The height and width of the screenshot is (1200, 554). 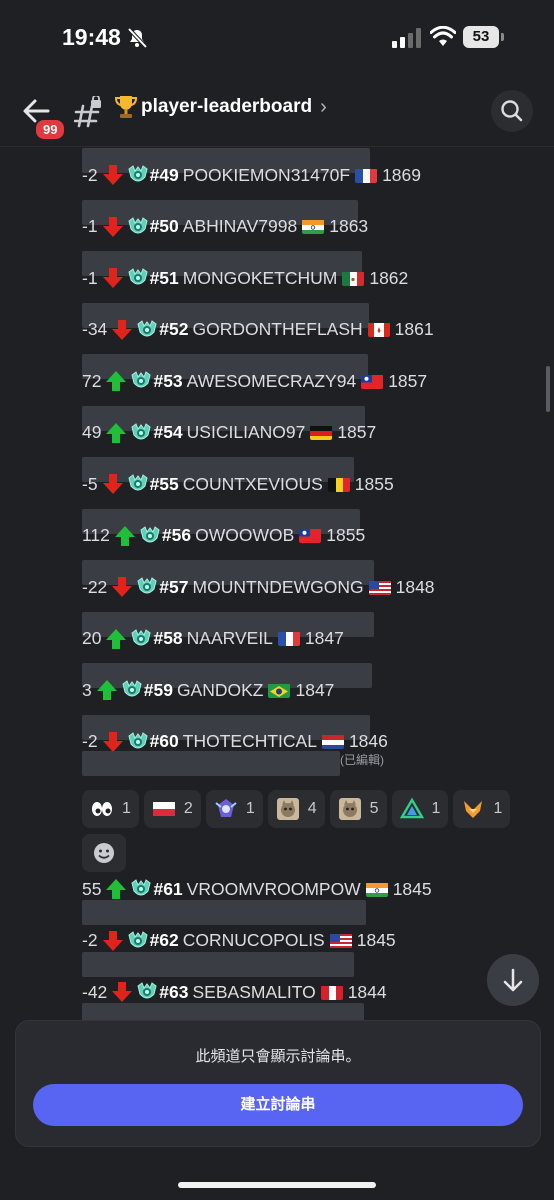 What do you see at coordinates (278, 1056) in the screenshot?
I see `thread-only-notice: 此頻道只會顯示討論串。` at bounding box center [278, 1056].